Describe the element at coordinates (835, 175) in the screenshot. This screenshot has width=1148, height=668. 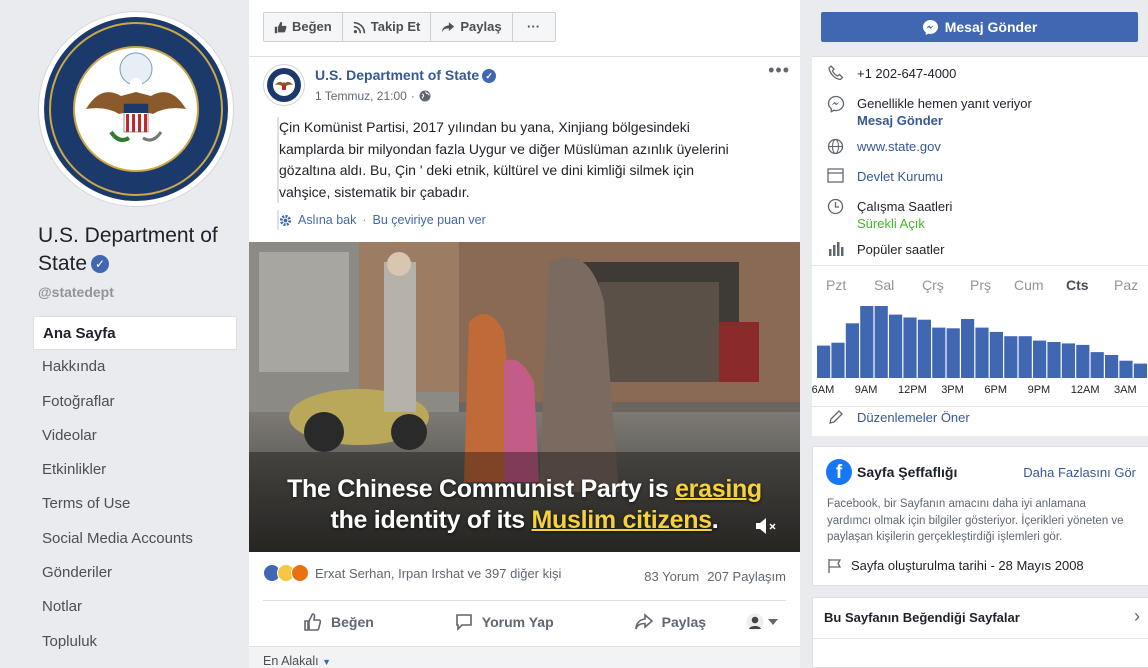
I see `category-tag-icon` at that location.